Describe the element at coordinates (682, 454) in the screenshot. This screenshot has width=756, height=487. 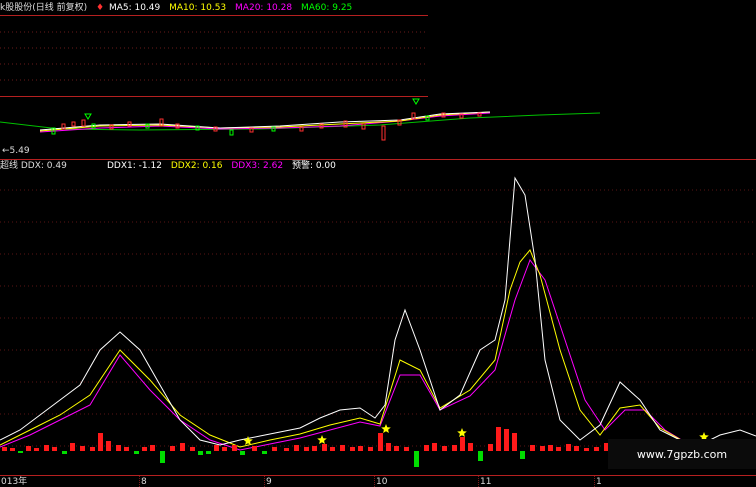
I see `watermark: www.7gpzb.com` at that location.